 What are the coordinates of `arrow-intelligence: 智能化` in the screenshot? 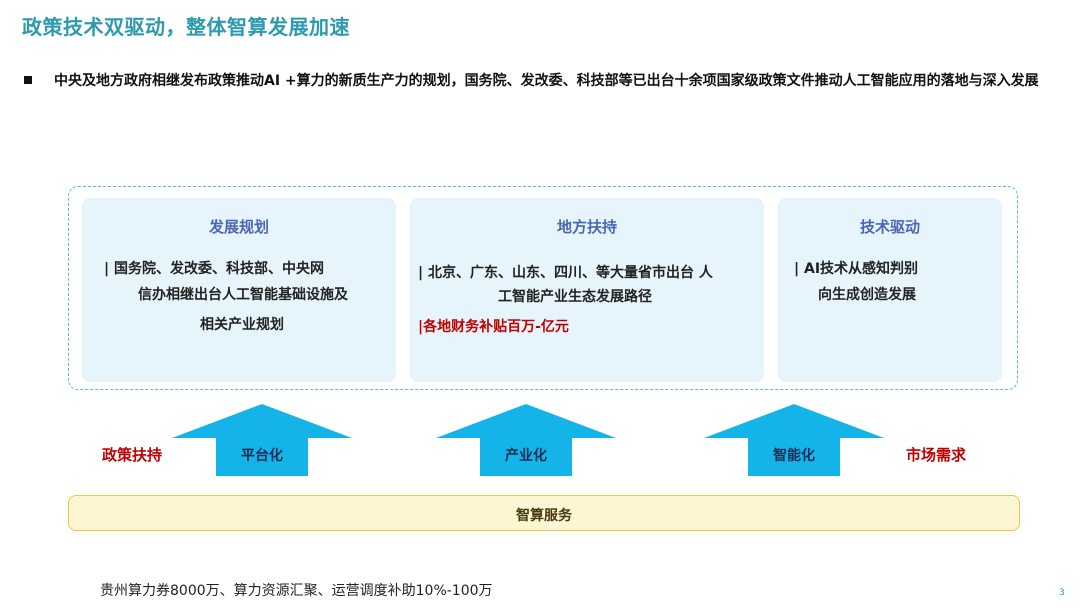 It's located at (794, 440).